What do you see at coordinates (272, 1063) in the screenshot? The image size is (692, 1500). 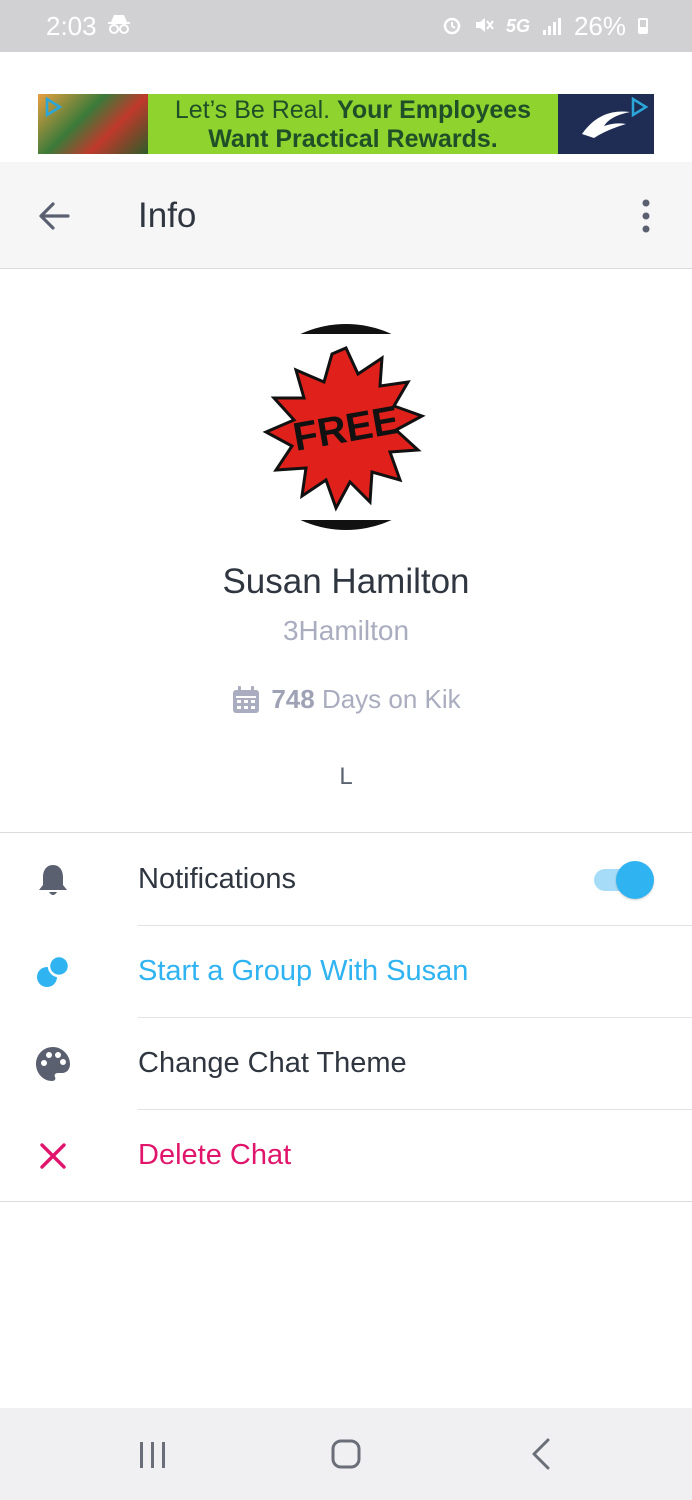 I see `change-theme-label: Change Chat Theme` at bounding box center [272, 1063].